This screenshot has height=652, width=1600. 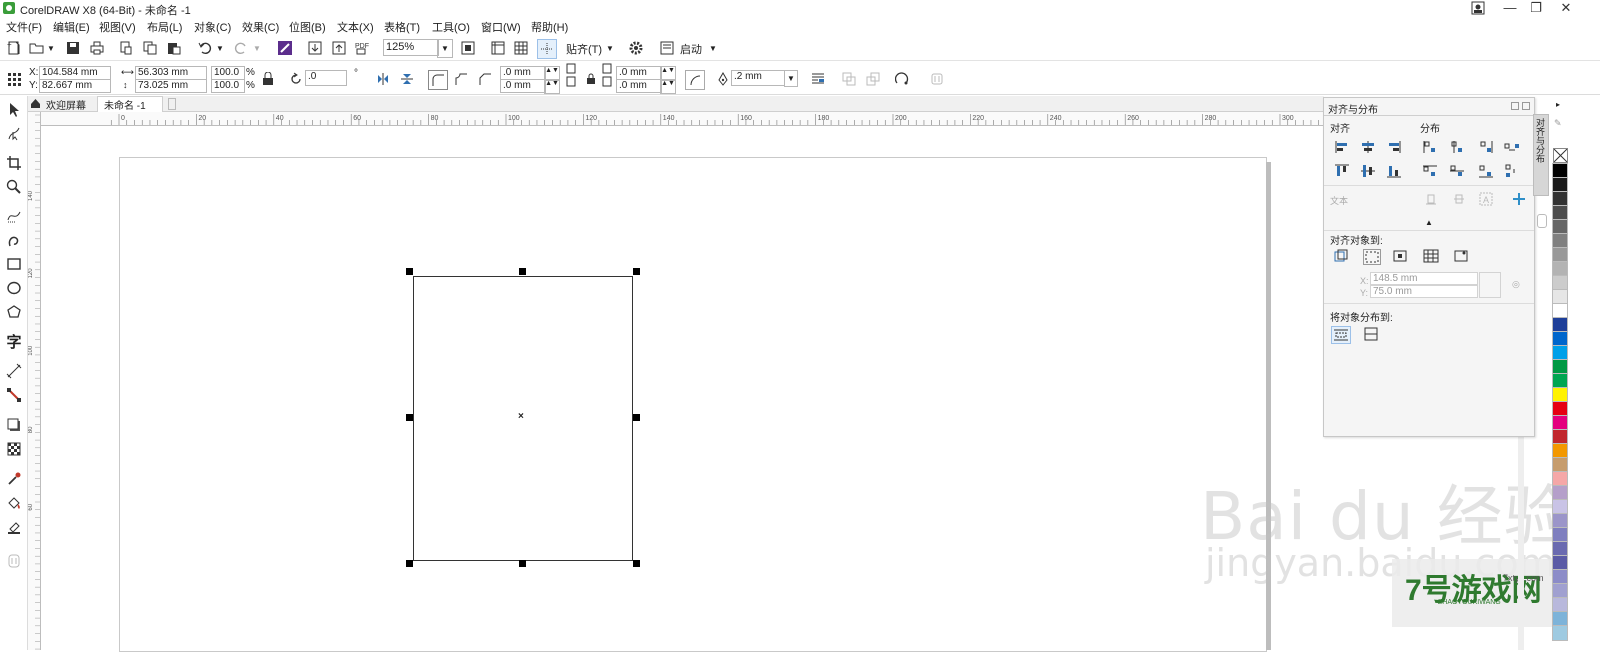 I want to click on open-folder-icon, so click(x=37, y=48).